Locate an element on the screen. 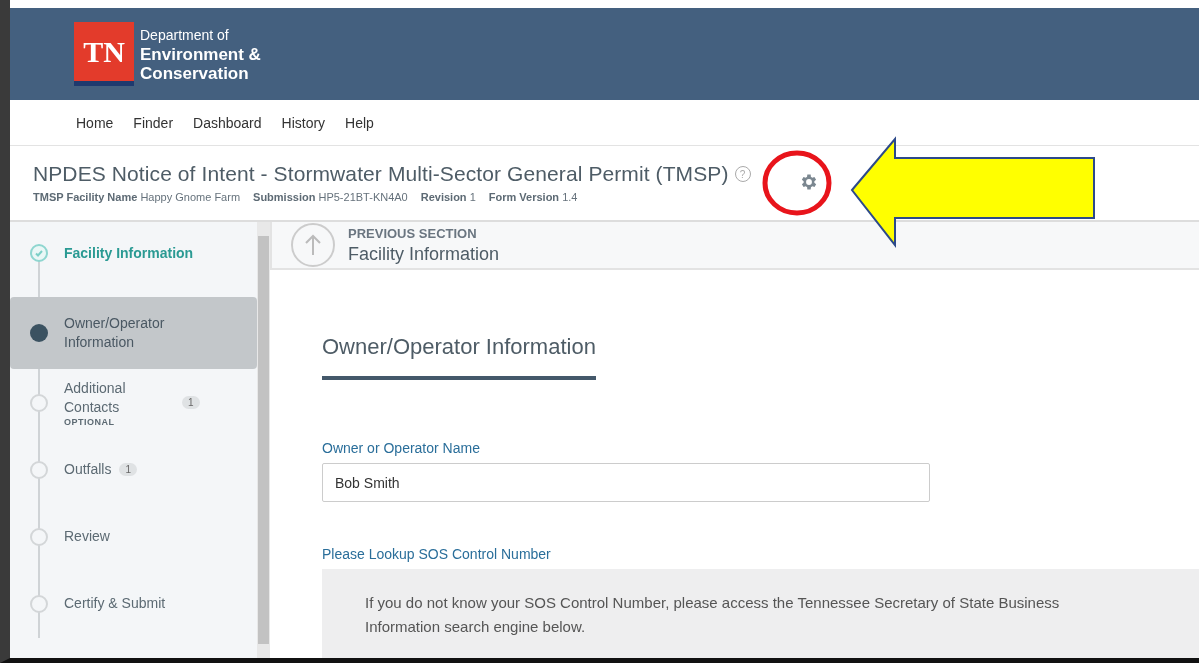  nav-link: Finder is located at coordinates (153, 122).